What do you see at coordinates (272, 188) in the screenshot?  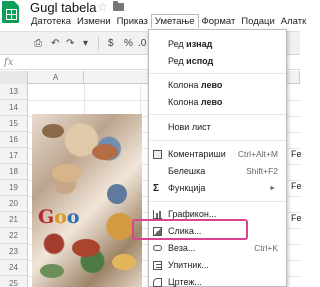 I see `submenu-arrow-icon: ►` at bounding box center [272, 188].